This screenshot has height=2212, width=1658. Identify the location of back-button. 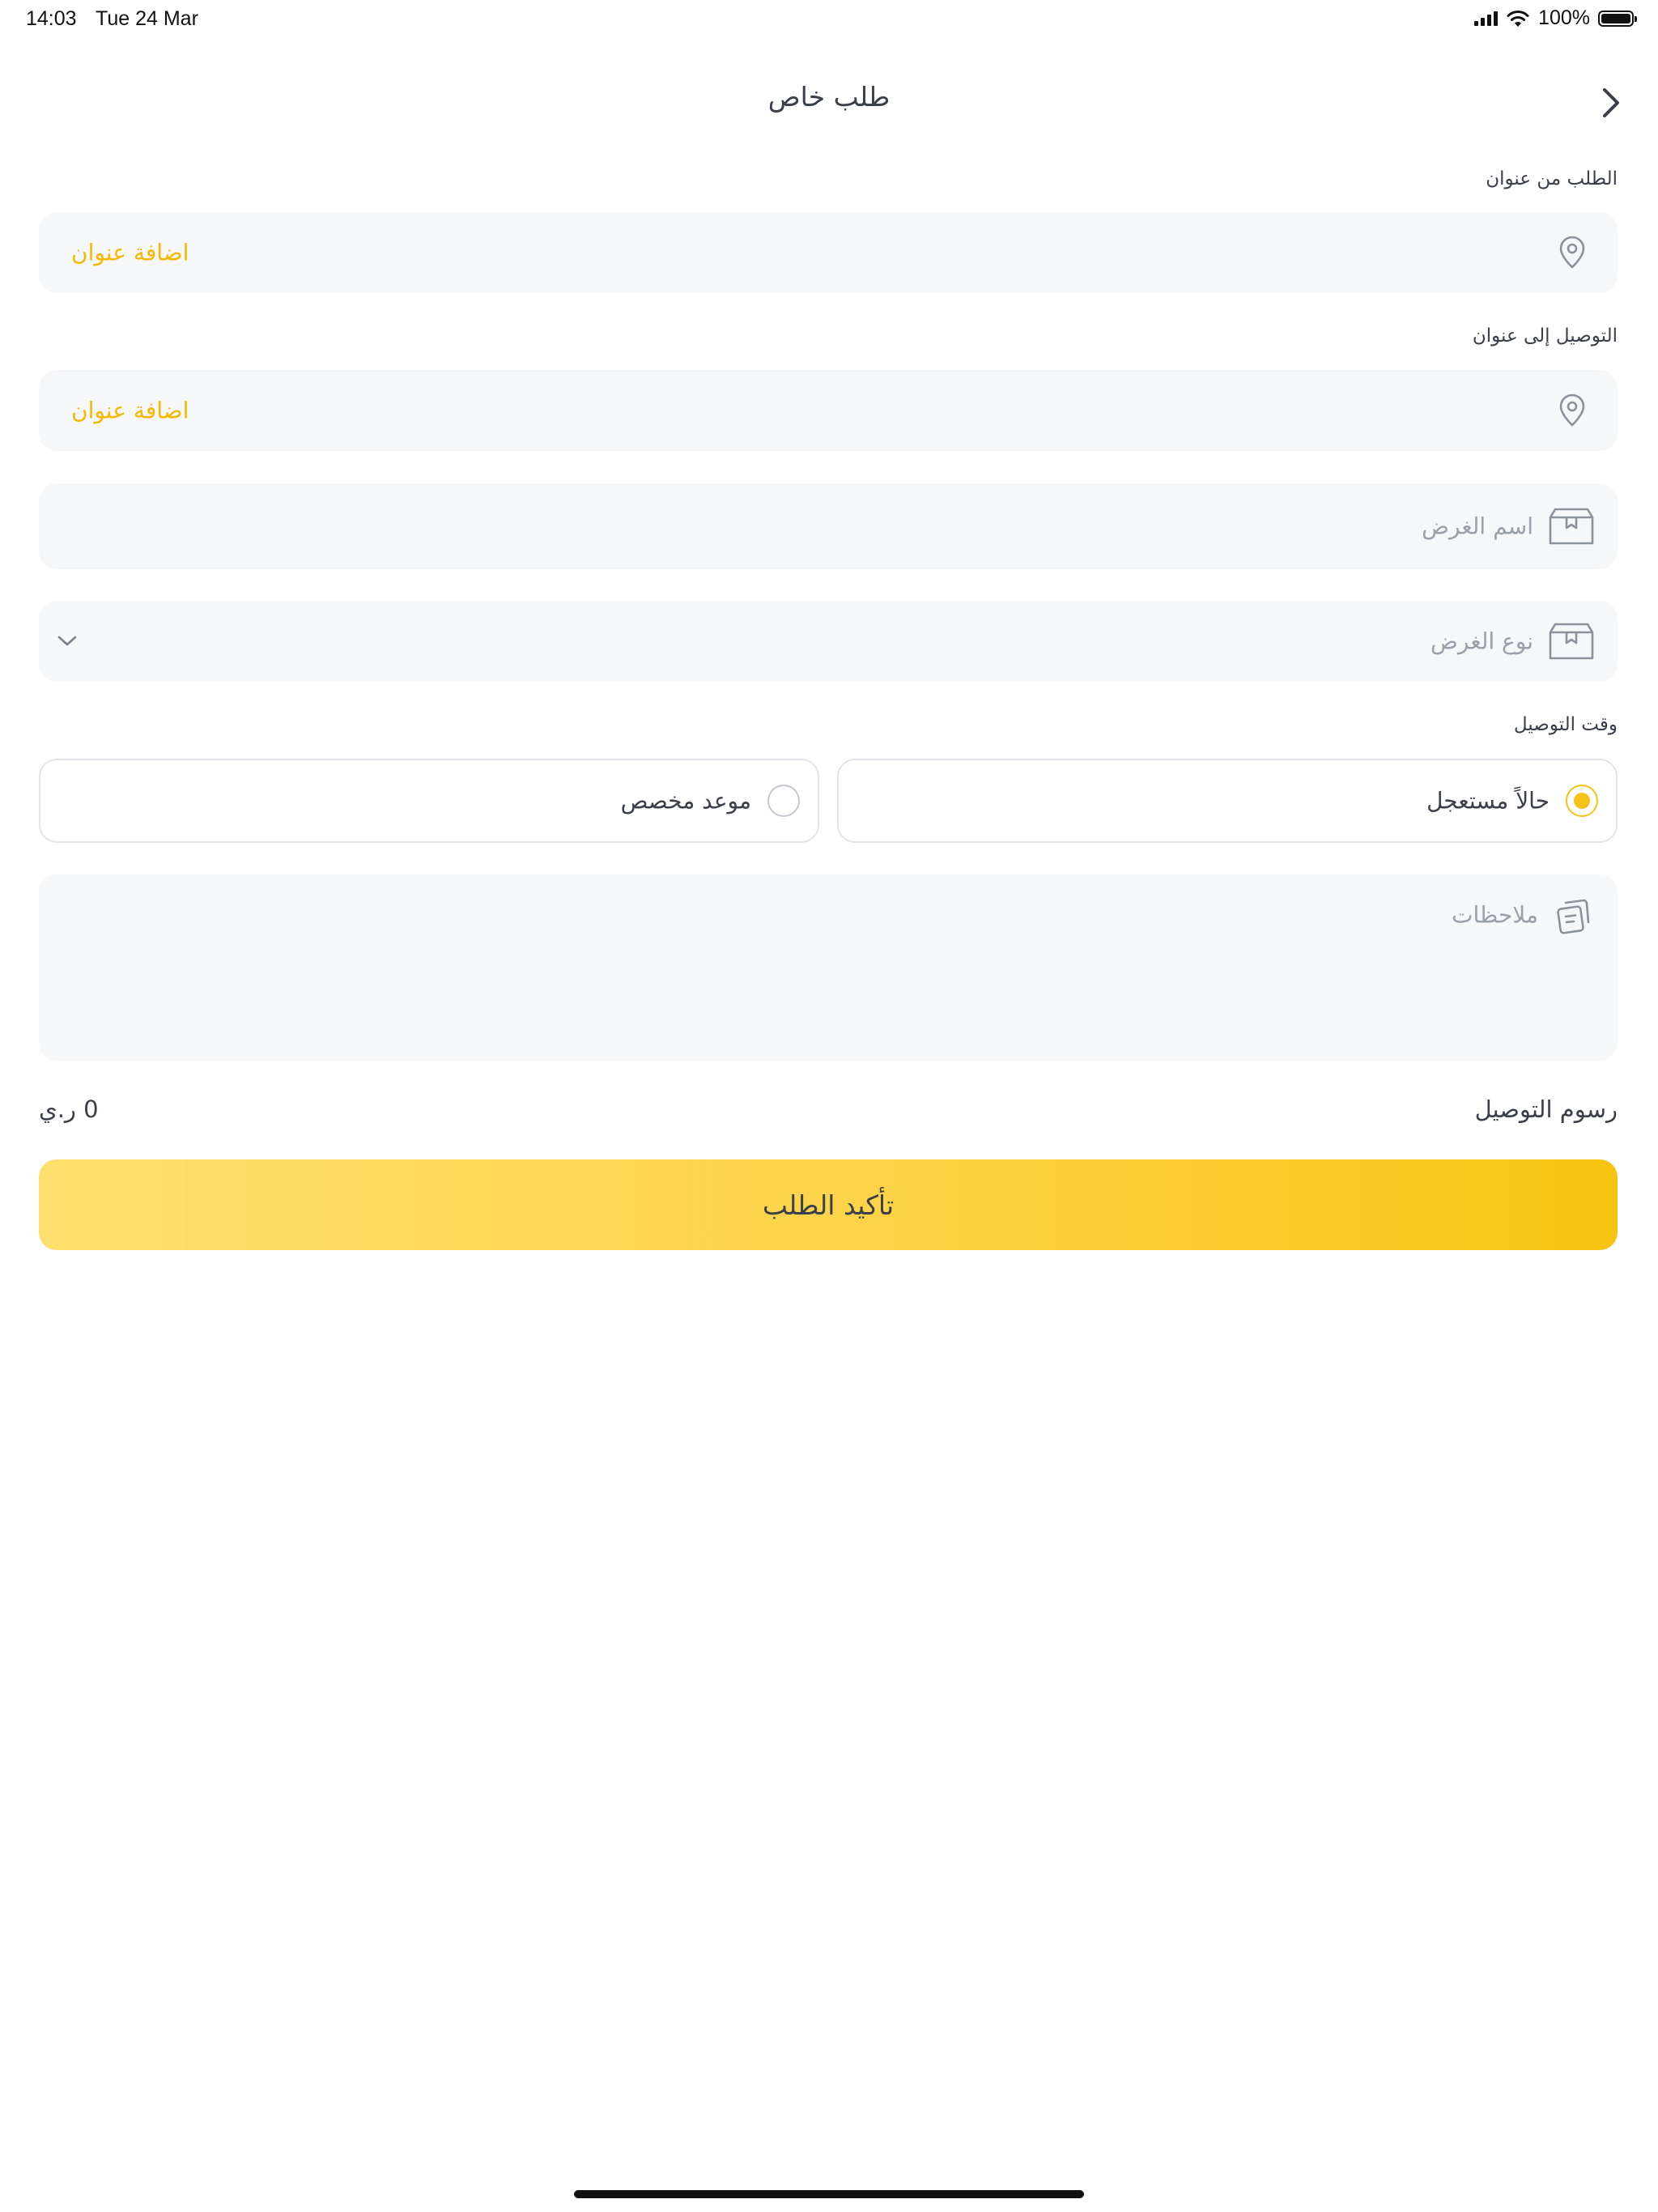
(1611, 103).